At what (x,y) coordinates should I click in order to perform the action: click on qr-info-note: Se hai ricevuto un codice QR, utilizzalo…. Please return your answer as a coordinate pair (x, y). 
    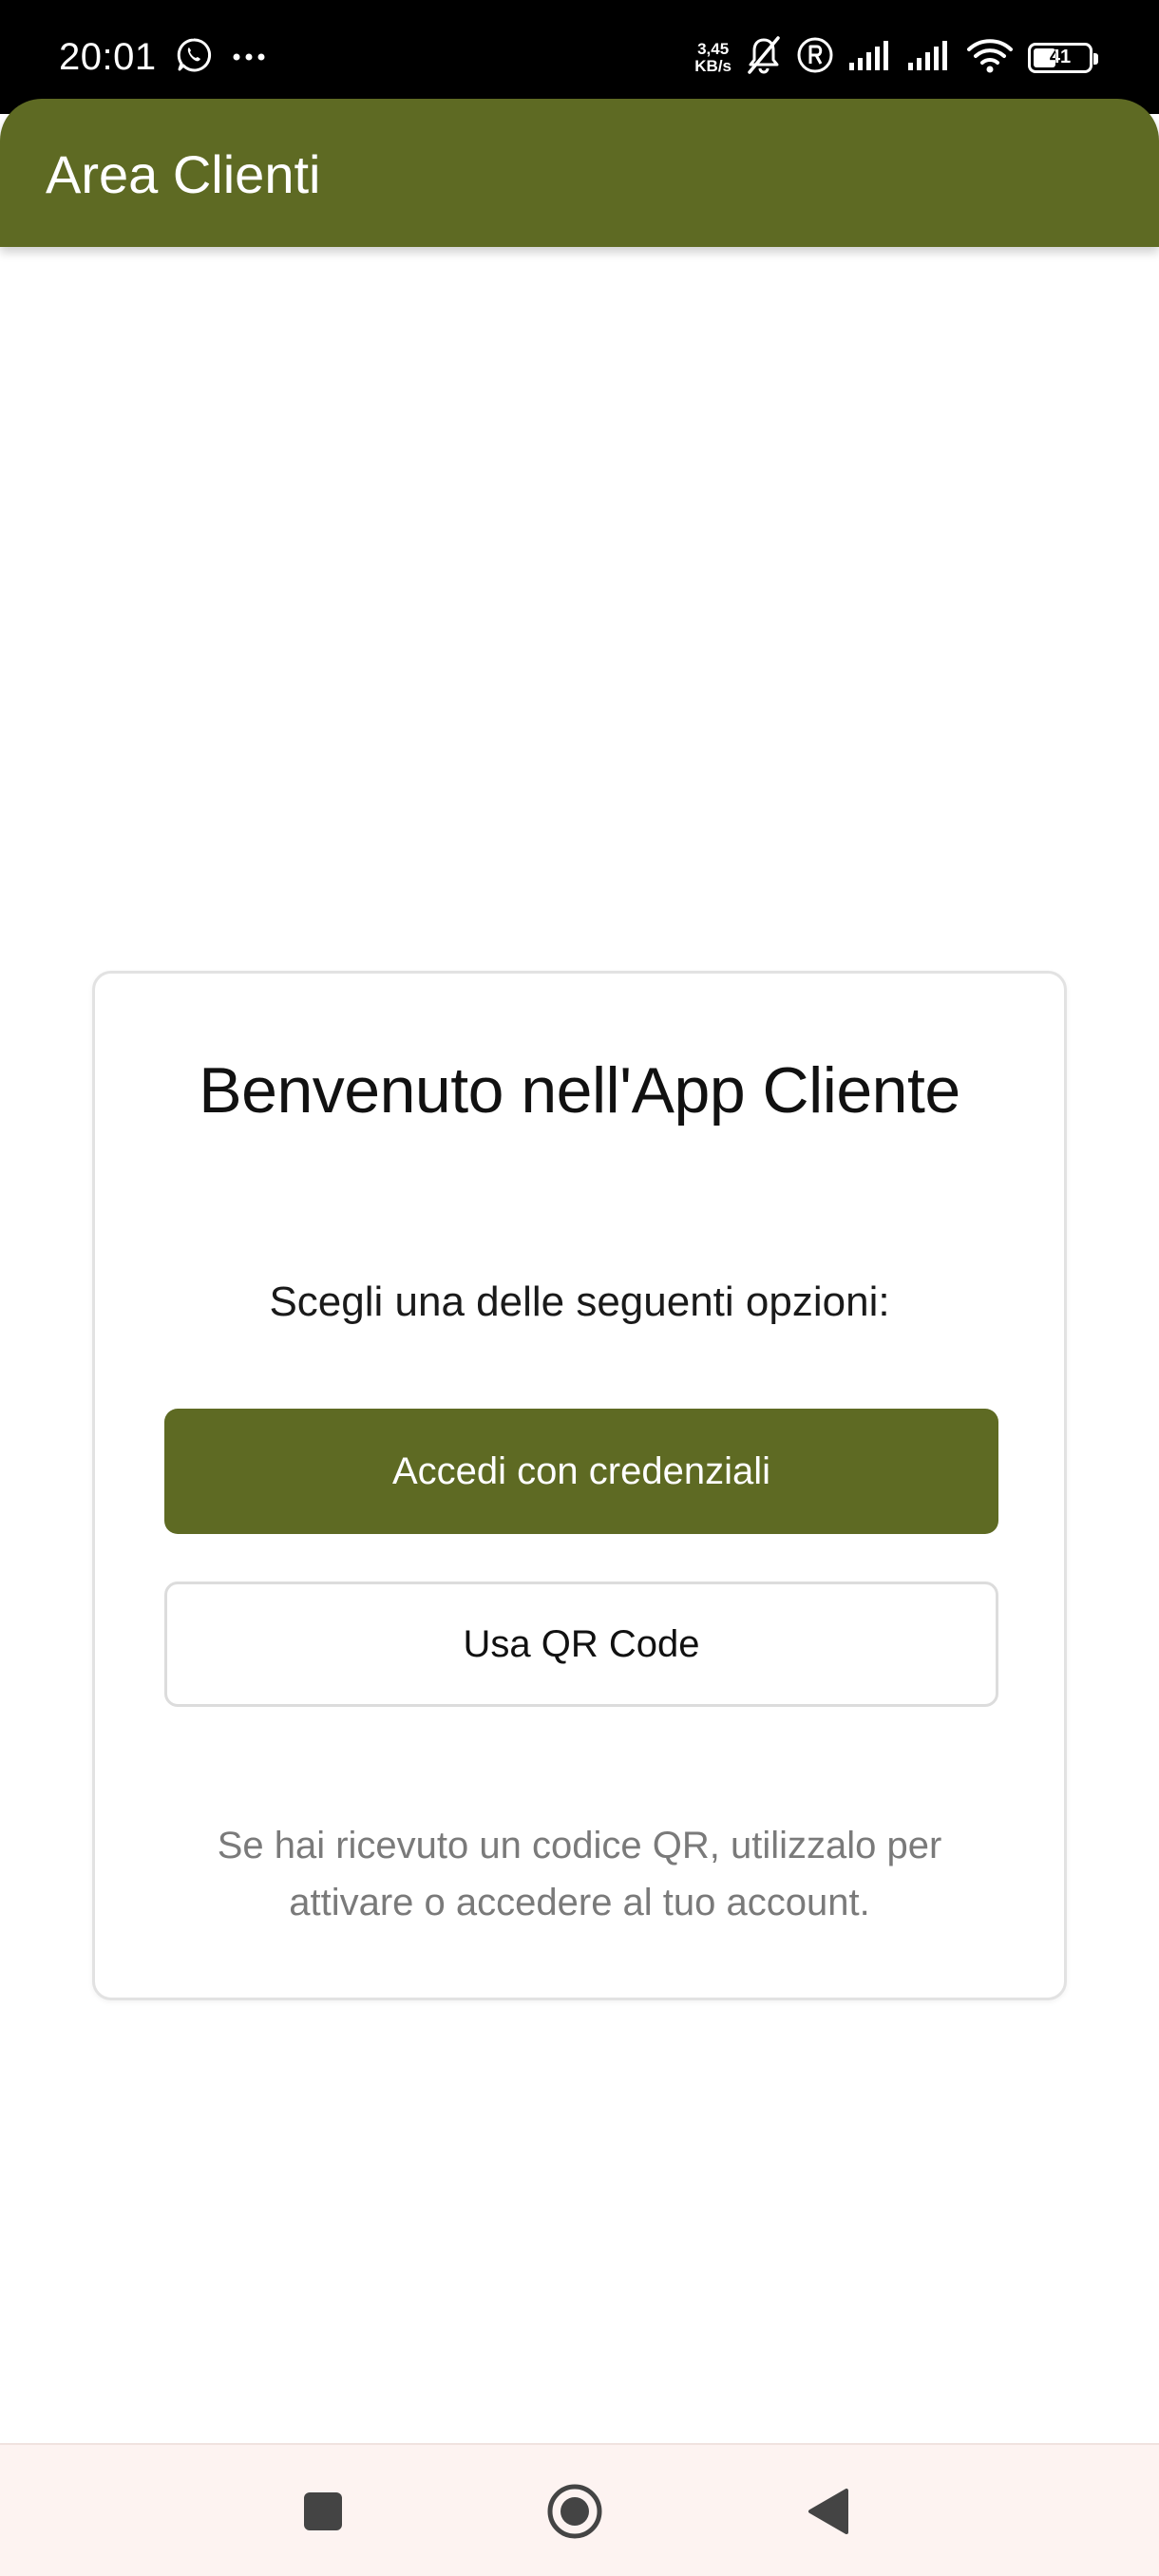
    Looking at the image, I should click on (579, 1874).